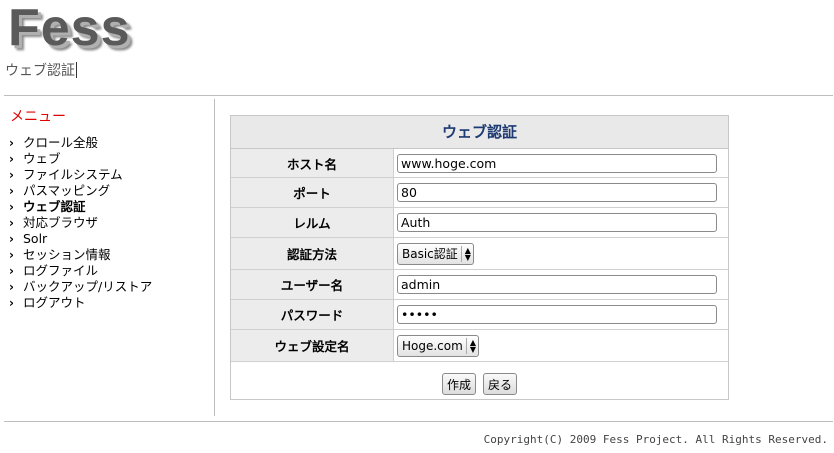 This screenshot has height=453, width=834. I want to click on create-button: 作成, so click(458, 384).